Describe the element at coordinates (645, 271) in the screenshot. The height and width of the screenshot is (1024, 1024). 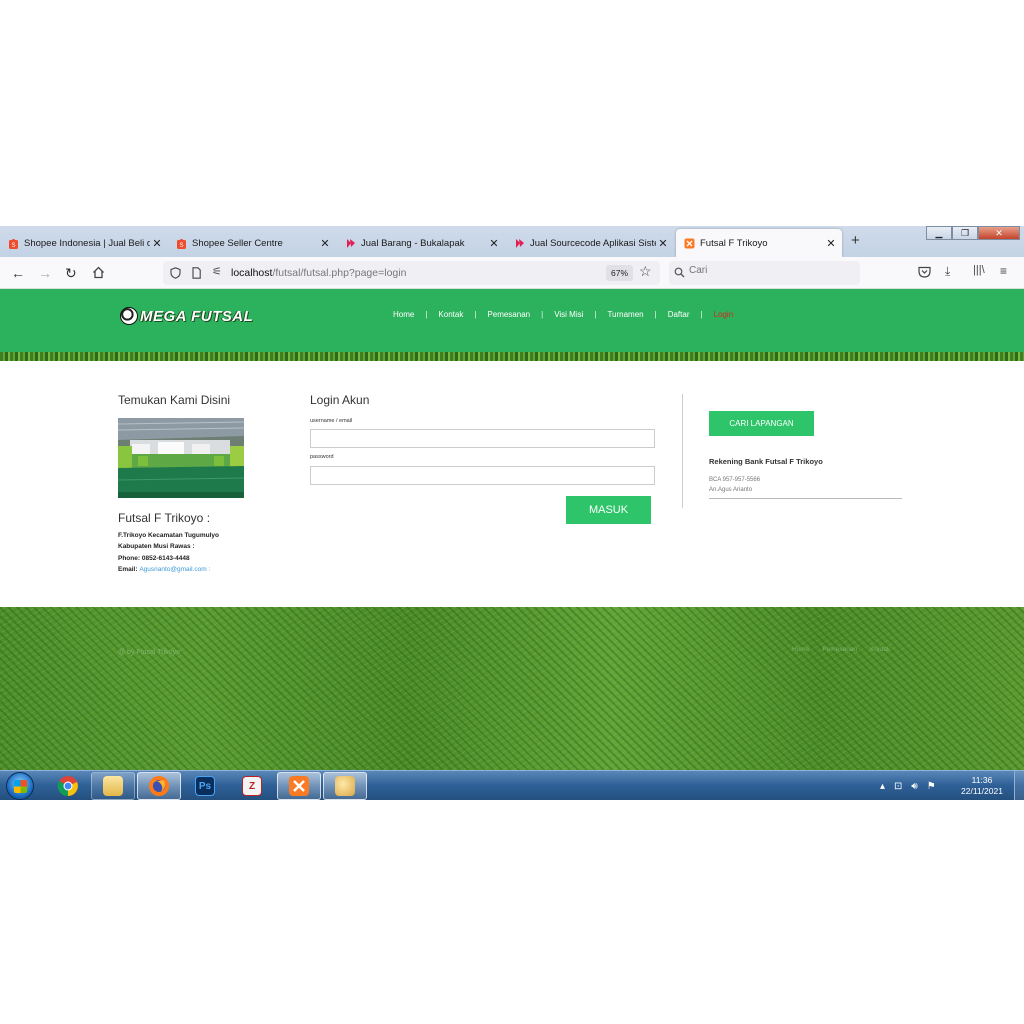
I see `bookmark-star-icon: ☆` at that location.